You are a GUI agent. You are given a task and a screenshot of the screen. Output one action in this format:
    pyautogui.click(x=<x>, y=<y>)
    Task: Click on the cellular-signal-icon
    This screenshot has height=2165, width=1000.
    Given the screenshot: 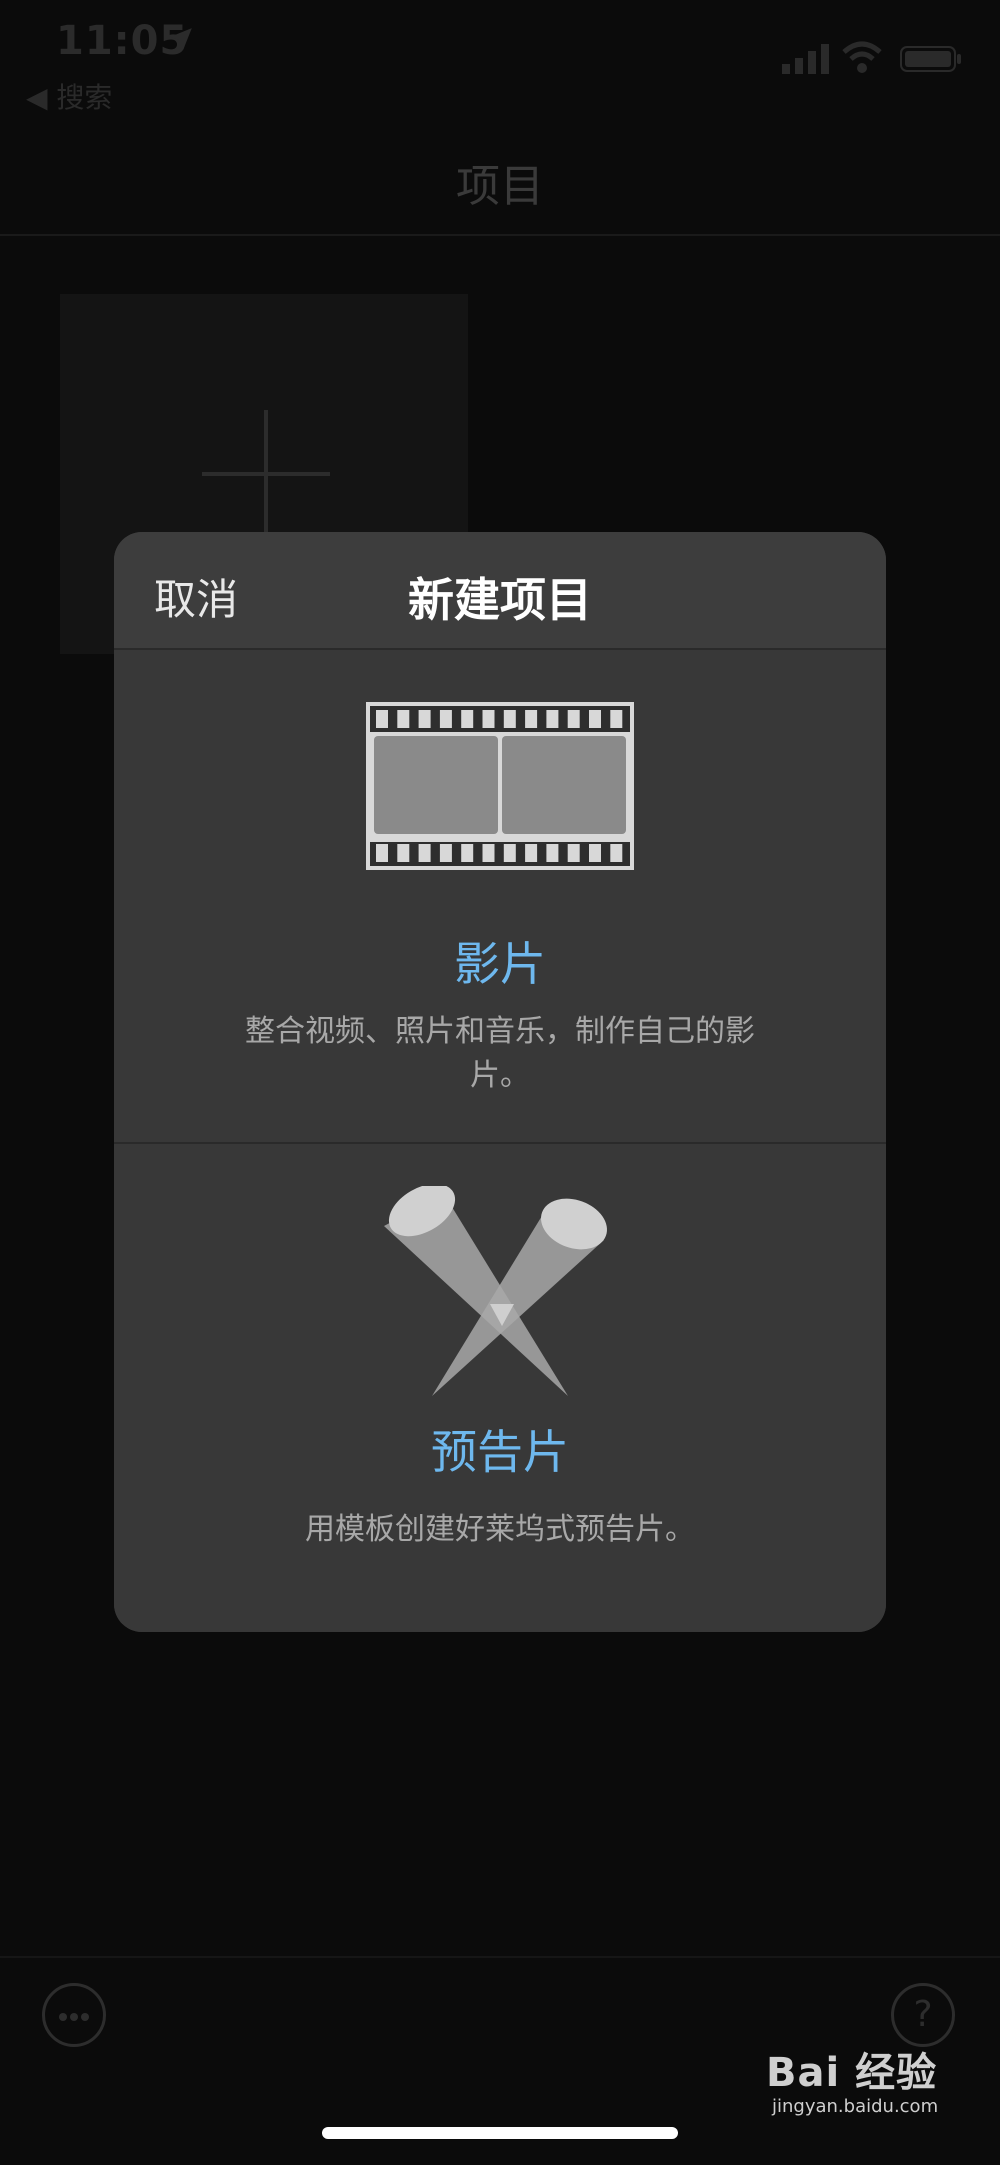 What is the action you would take?
    pyautogui.click(x=805, y=59)
    